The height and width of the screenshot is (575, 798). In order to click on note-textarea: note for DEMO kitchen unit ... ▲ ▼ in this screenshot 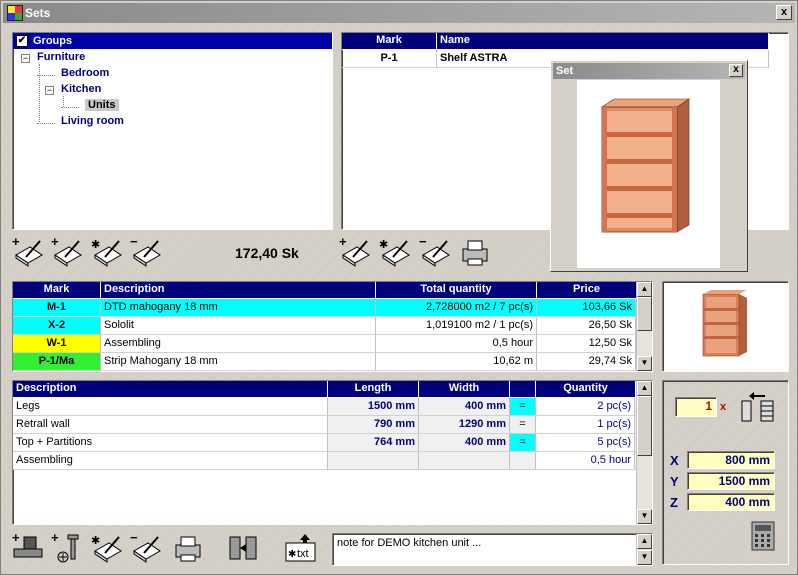, I will do `click(492, 549)`.